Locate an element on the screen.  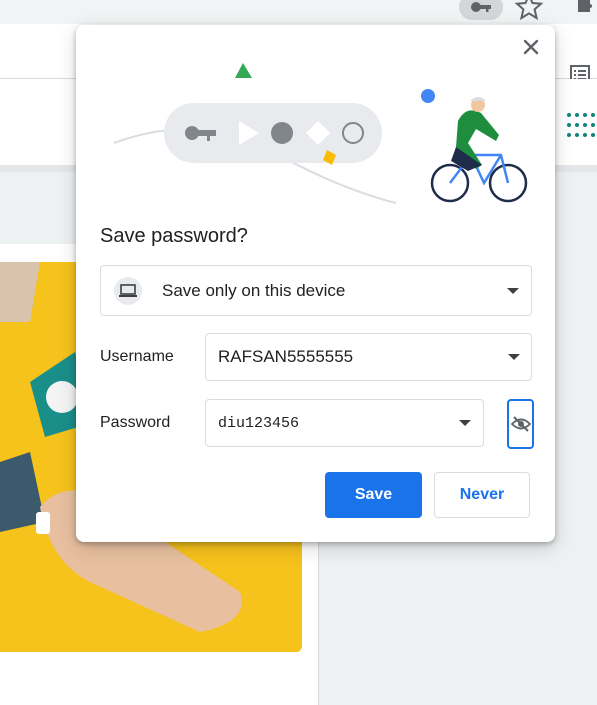
username-field: RAFSAN5555555 is located at coordinates (368, 357).